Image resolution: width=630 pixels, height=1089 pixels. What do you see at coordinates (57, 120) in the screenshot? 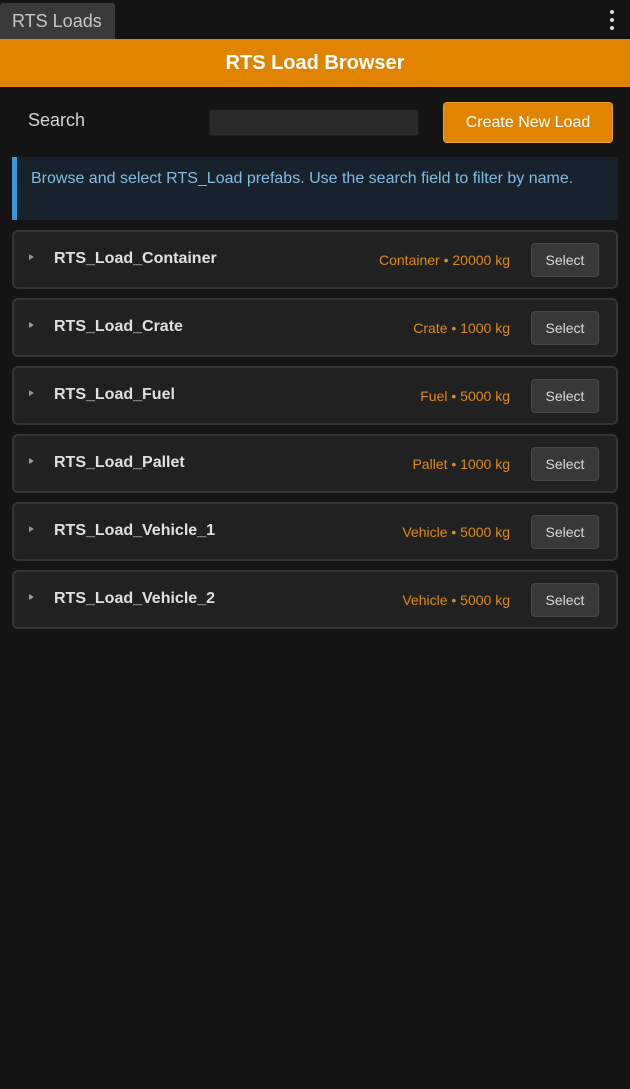
I see `search-label: Search` at bounding box center [57, 120].